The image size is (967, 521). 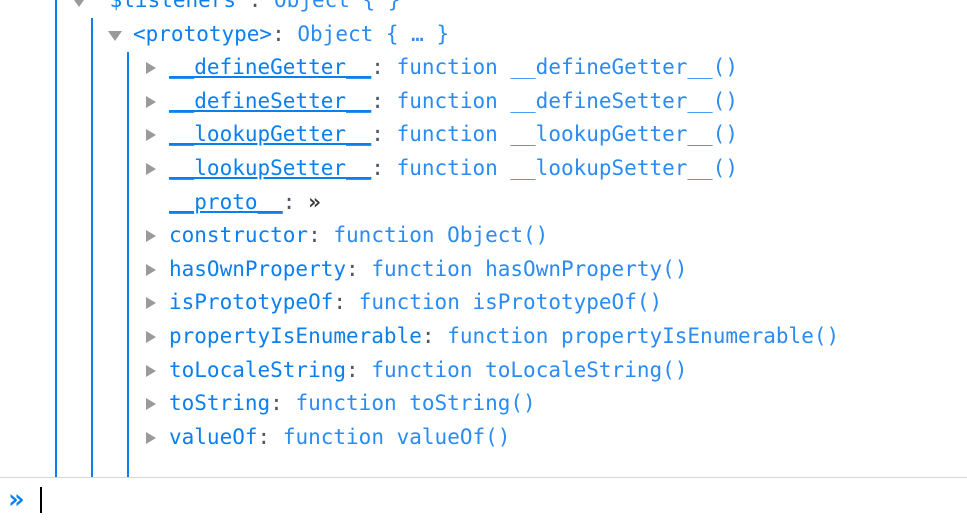 What do you see at coordinates (314, 202) in the screenshot?
I see `expand-more-icon: »` at bounding box center [314, 202].